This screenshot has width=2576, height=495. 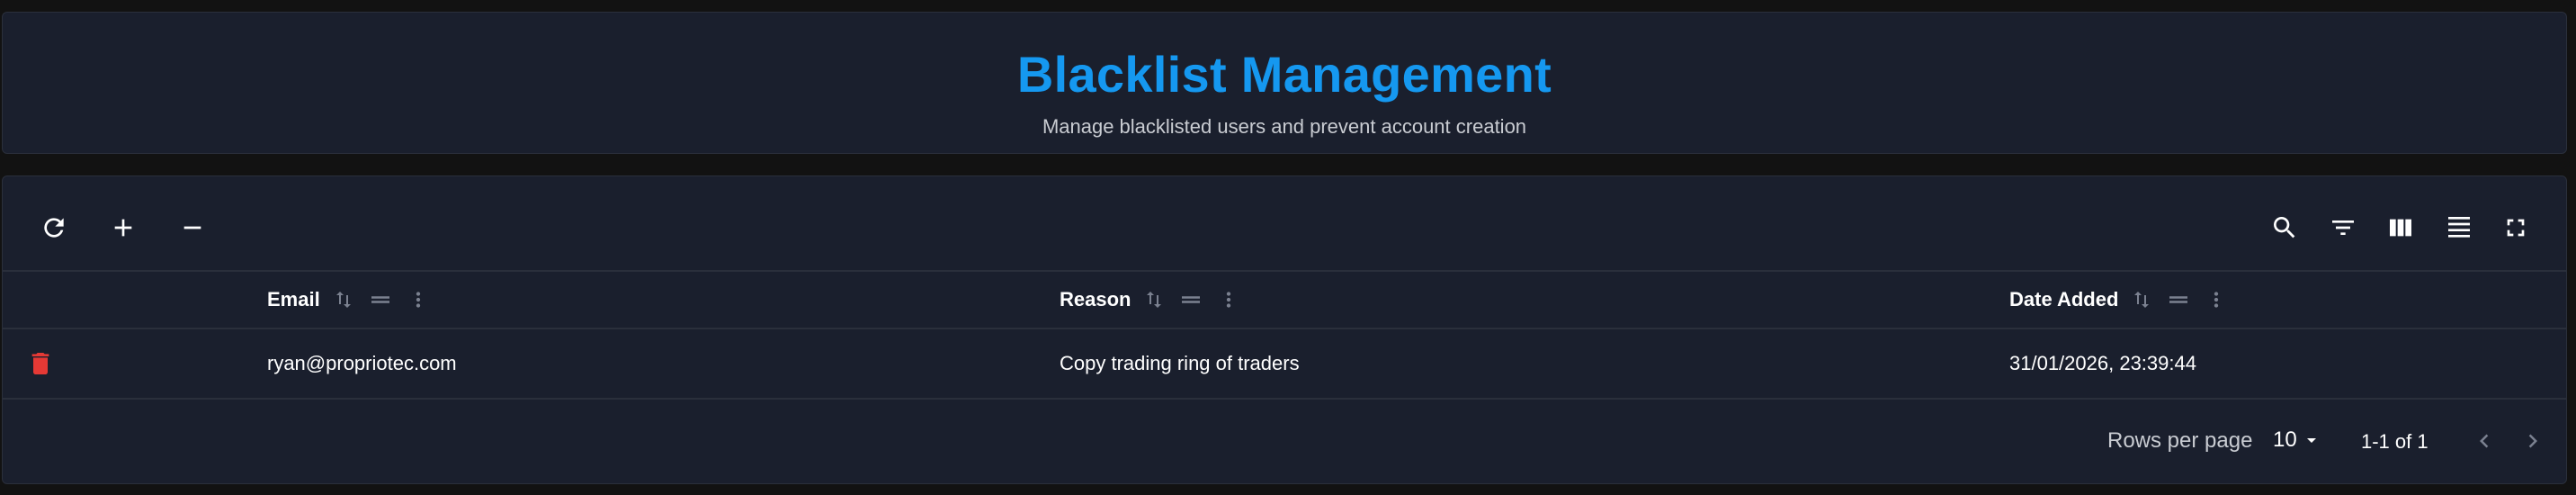 I want to click on chevron-left-icon, so click(x=2484, y=441).